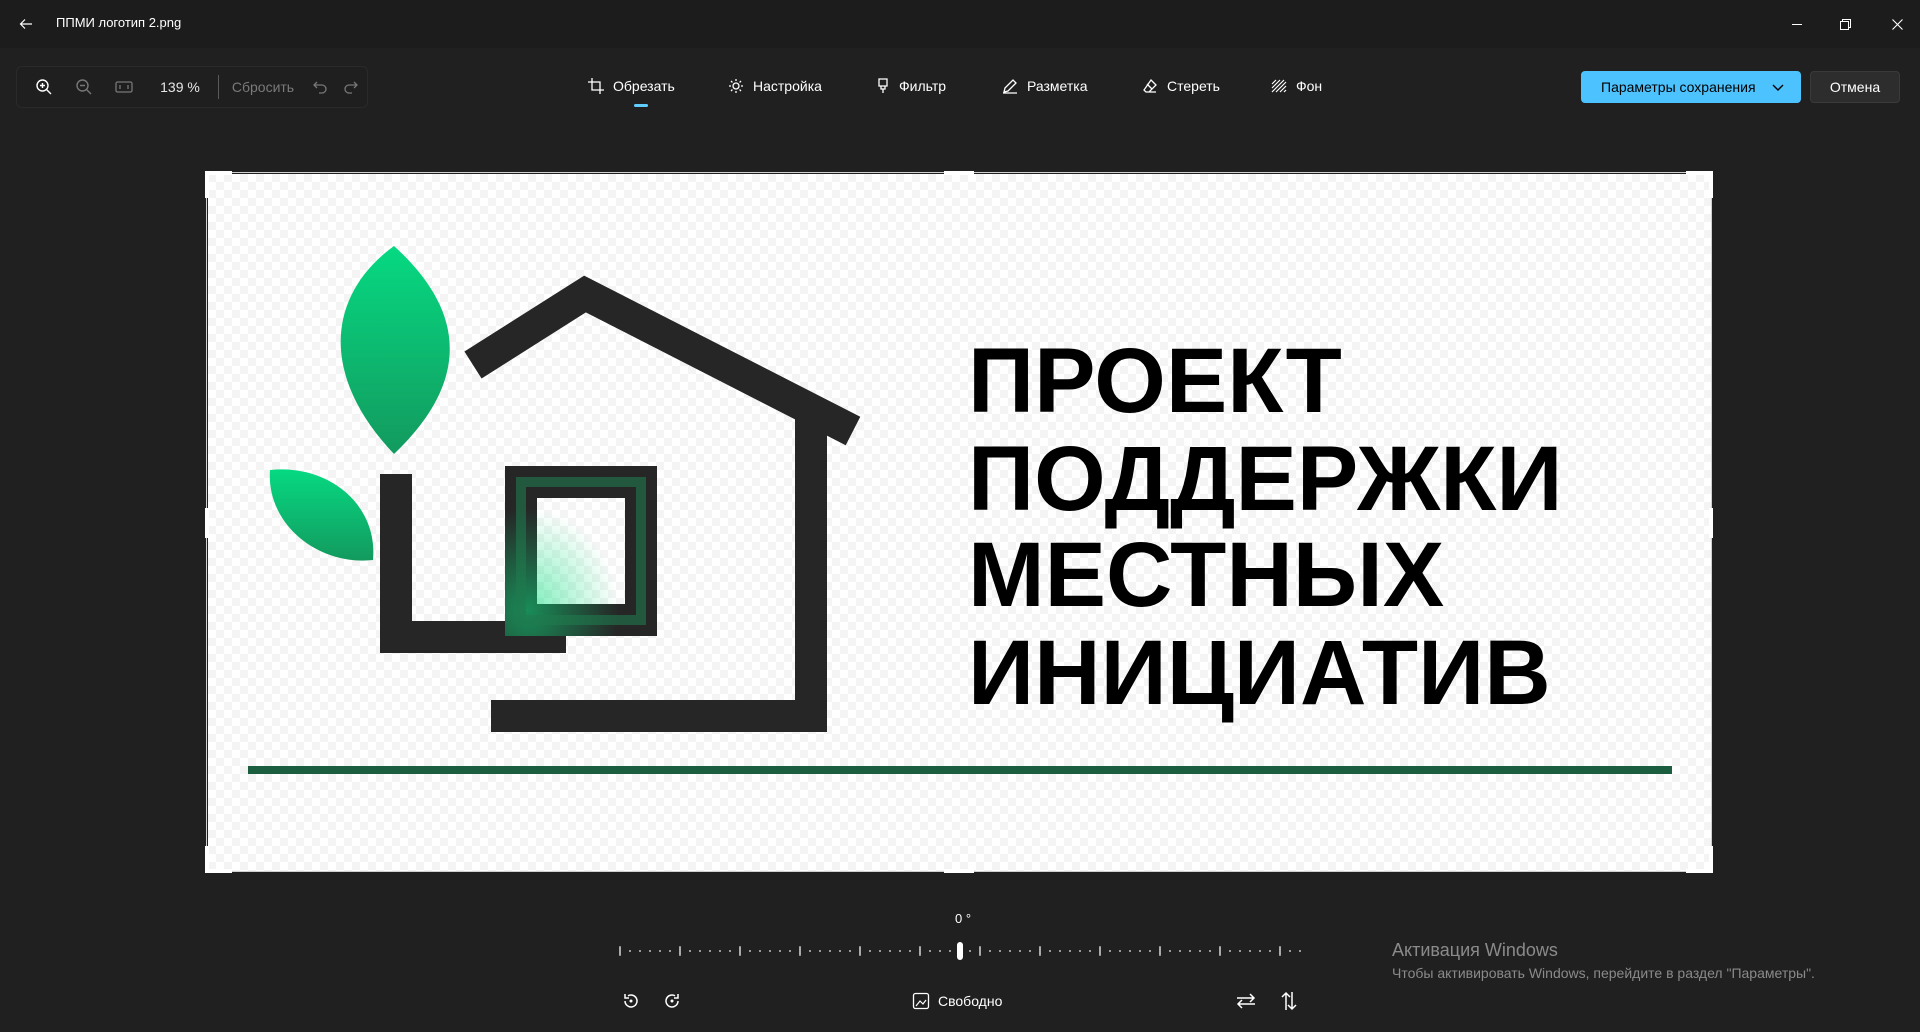 This screenshot has width=1920, height=1032. I want to click on crop-handle-bottom, so click(959, 871).